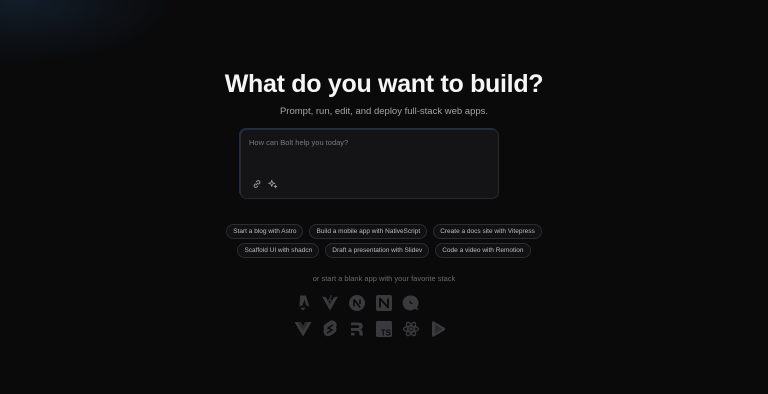 This screenshot has width=768, height=394. Describe the element at coordinates (356, 302) in the screenshot. I see `next-icon` at that location.